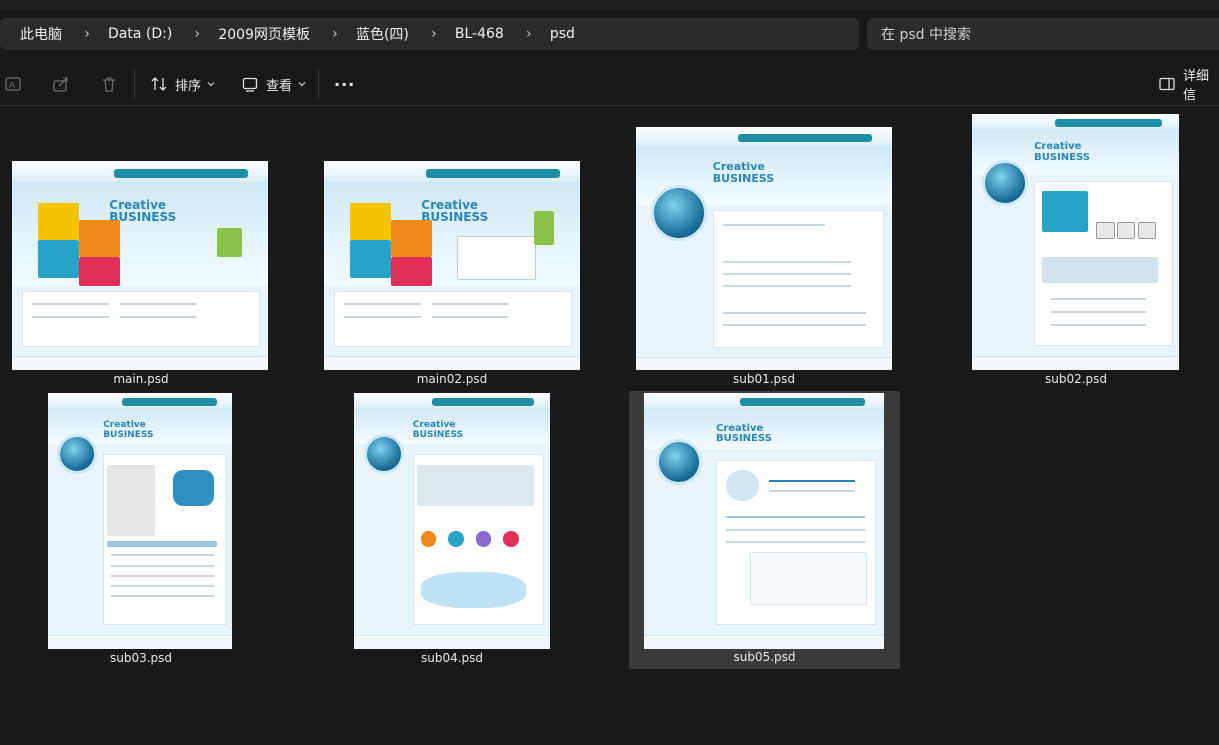  Describe the element at coordinates (188, 86) in the screenshot. I see `sort-label: 排序` at that location.